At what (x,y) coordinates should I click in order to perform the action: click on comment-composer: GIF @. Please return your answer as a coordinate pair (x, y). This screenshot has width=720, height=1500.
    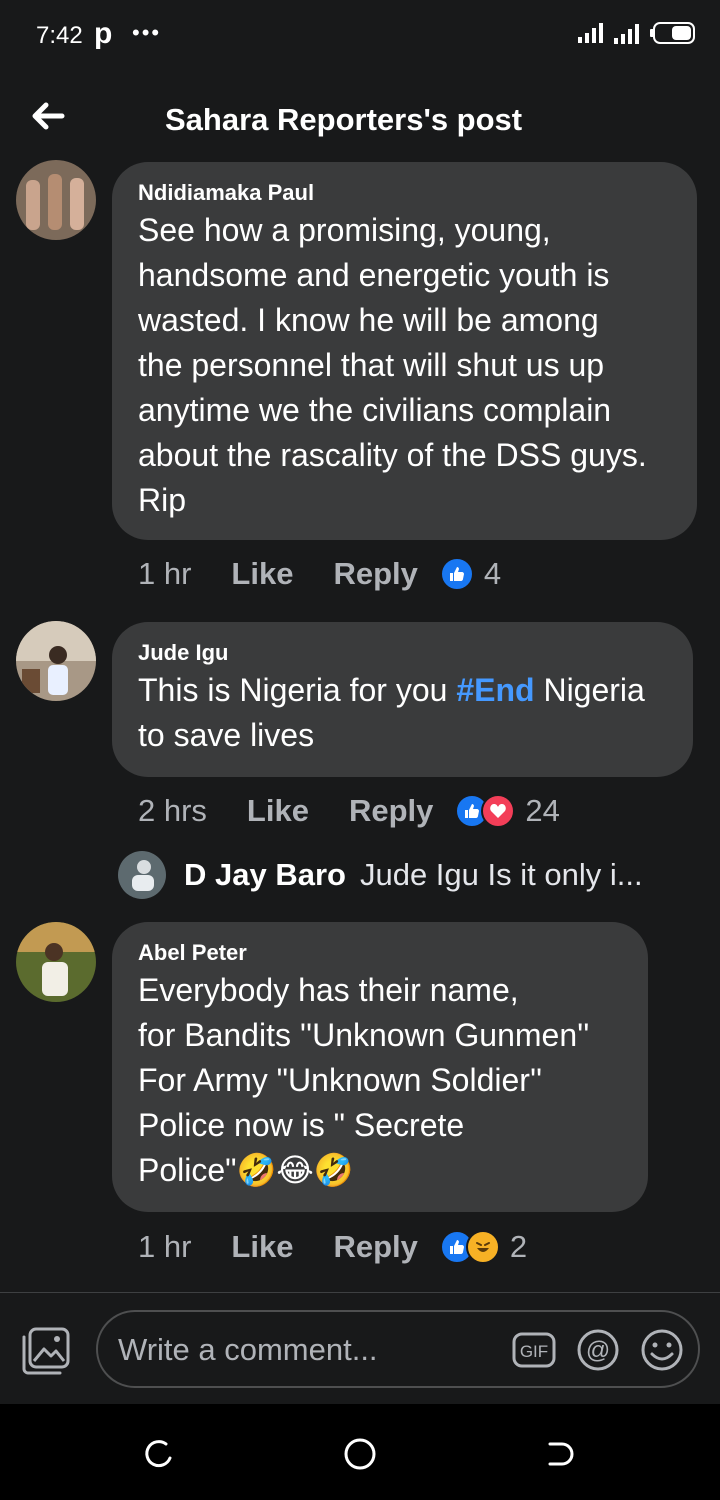
    Looking at the image, I should click on (360, 1348).